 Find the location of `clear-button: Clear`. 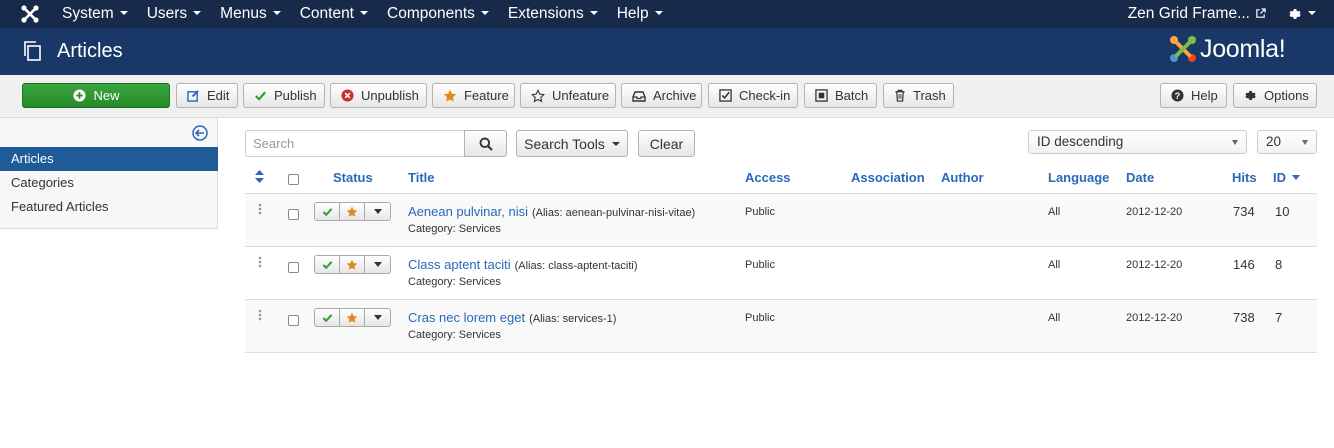

clear-button: Clear is located at coordinates (666, 143).